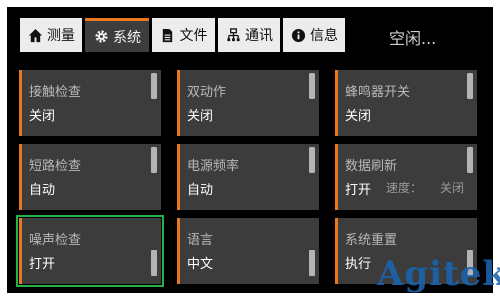  What do you see at coordinates (248, 251) in the screenshot?
I see `setting-language: 语言 中文` at bounding box center [248, 251].